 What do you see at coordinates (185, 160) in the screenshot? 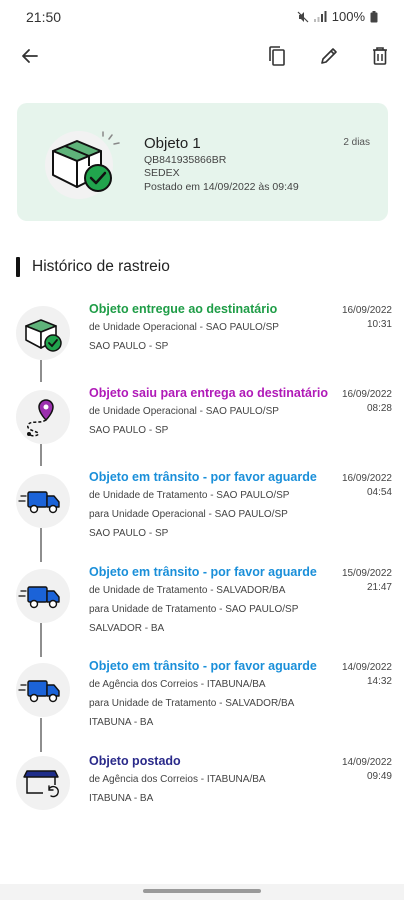
I see `tracking-code: QB841935866BR` at bounding box center [185, 160].